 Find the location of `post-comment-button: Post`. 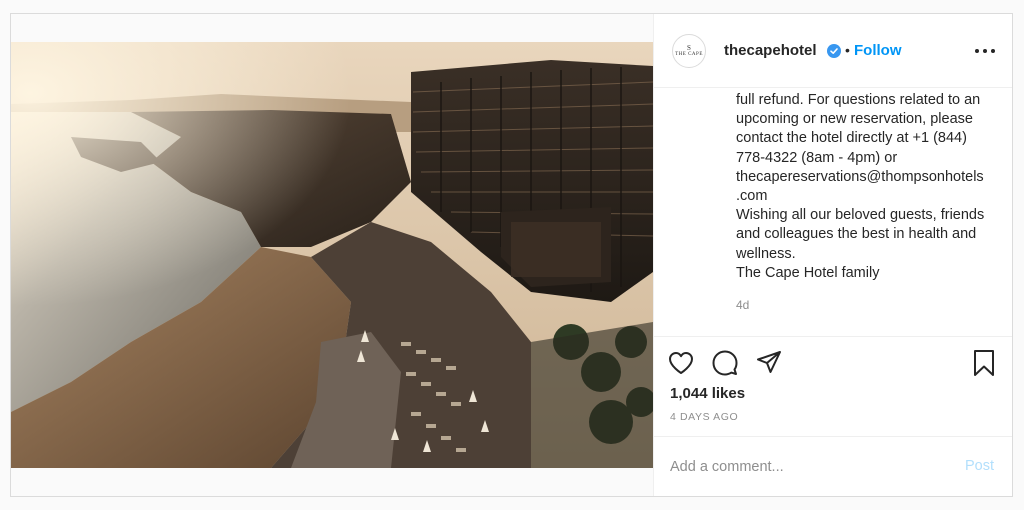

post-comment-button: Post is located at coordinates (979, 466).